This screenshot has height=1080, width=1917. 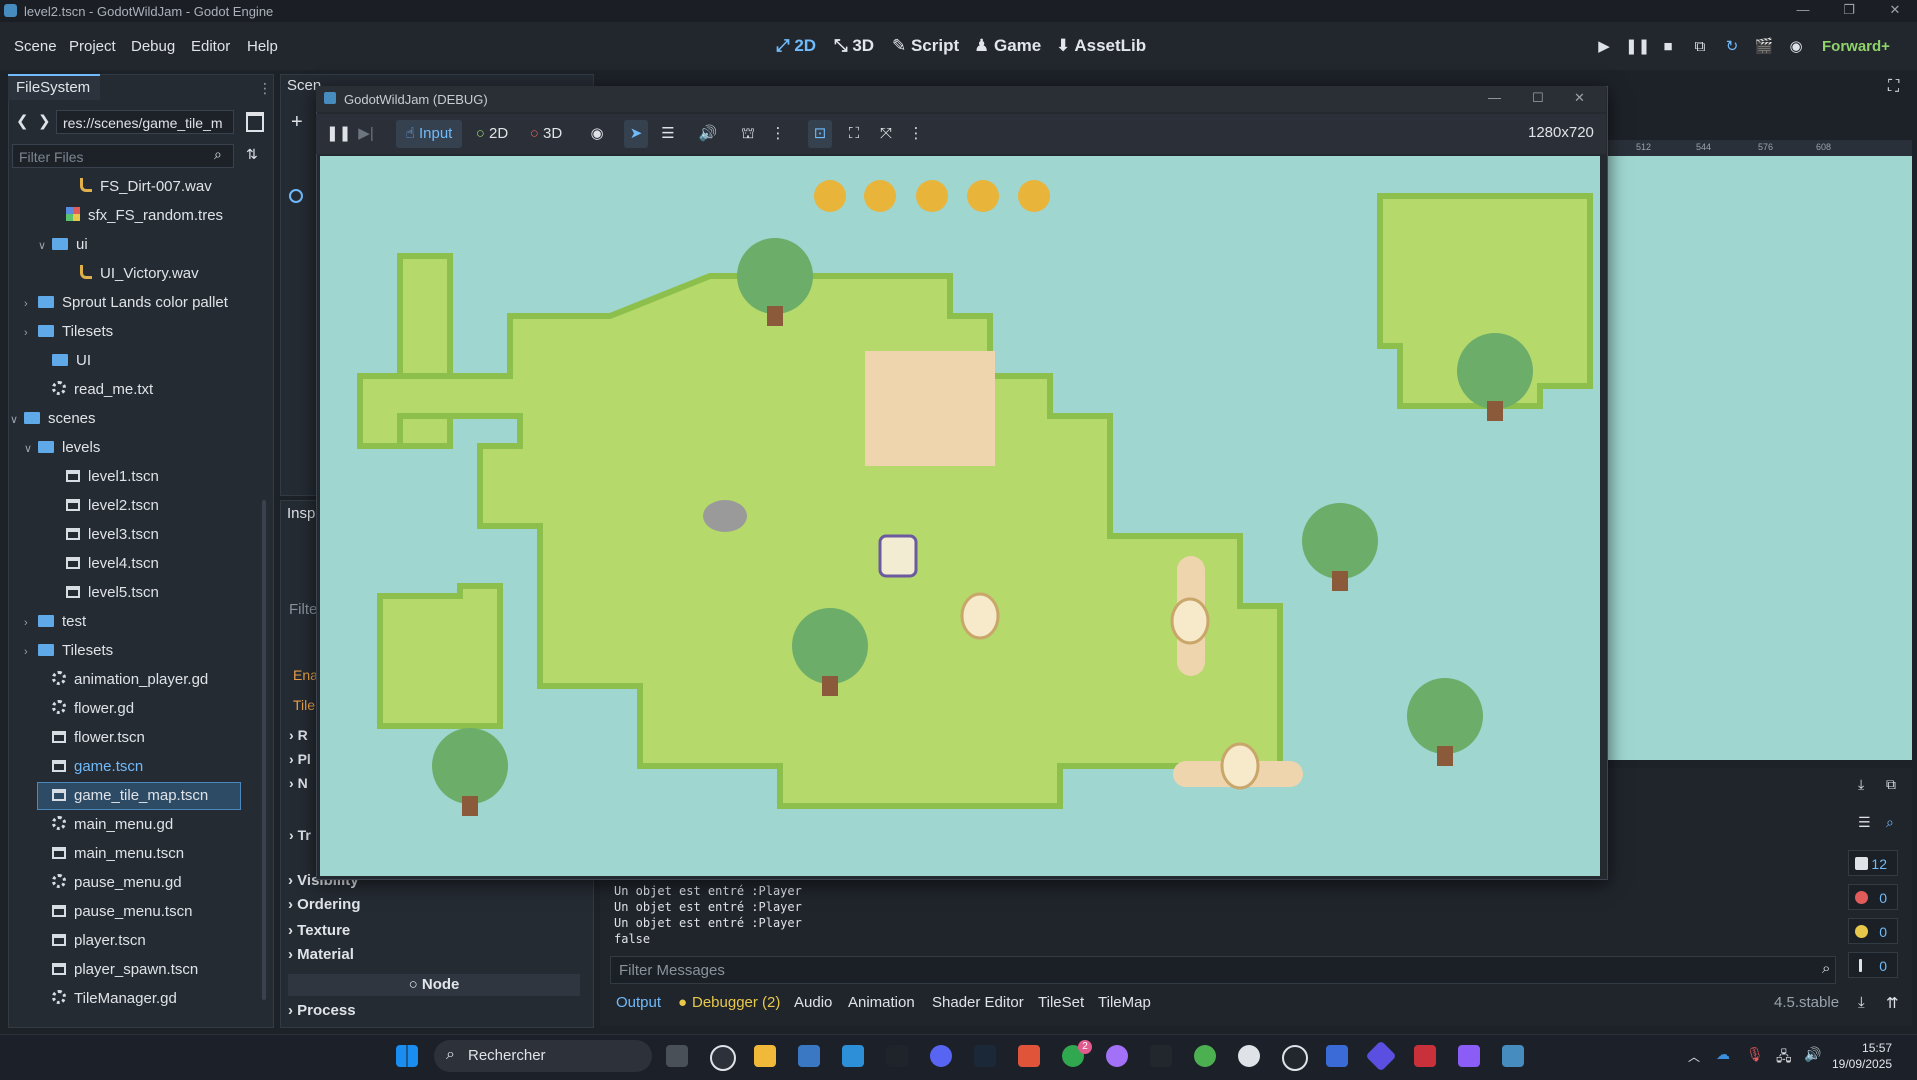 What do you see at coordinates (1249, 1056) in the screenshot?
I see `audio-app-icon` at bounding box center [1249, 1056].